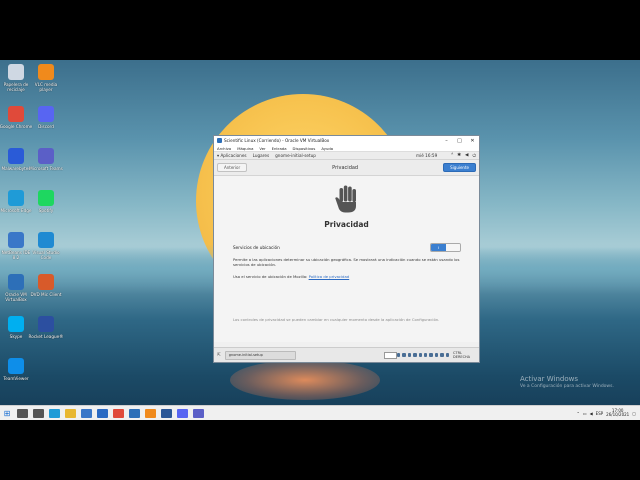 The image size is (640, 480). Describe the element at coordinates (86, 413) in the screenshot. I see `store-icon` at that location.